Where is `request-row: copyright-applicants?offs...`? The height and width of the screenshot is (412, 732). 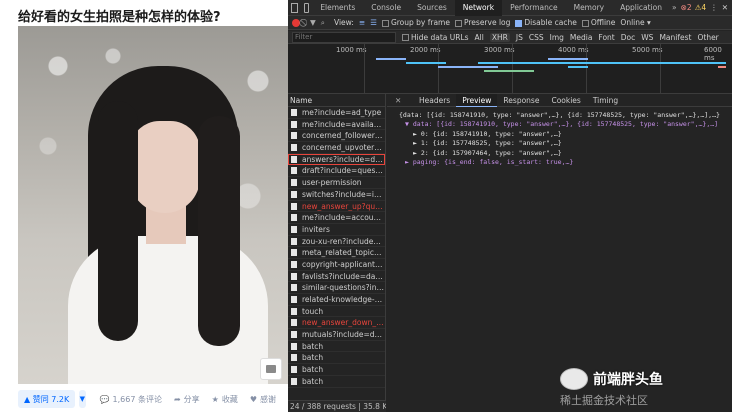 request-row: copyright-applicants?offs... is located at coordinates (336, 265).